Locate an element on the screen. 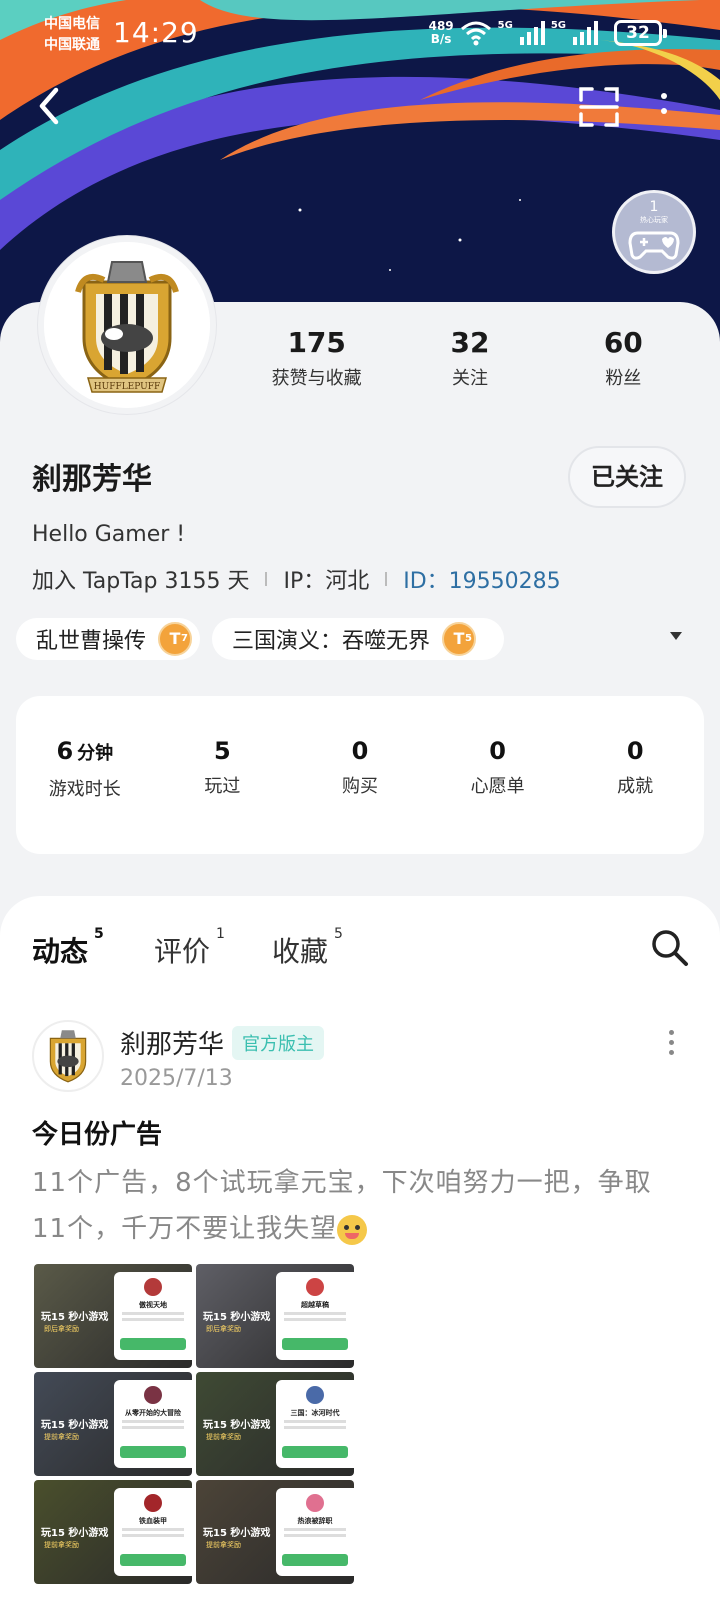  ad-game-title: 超越草稿 is located at coordinates (315, 1305).